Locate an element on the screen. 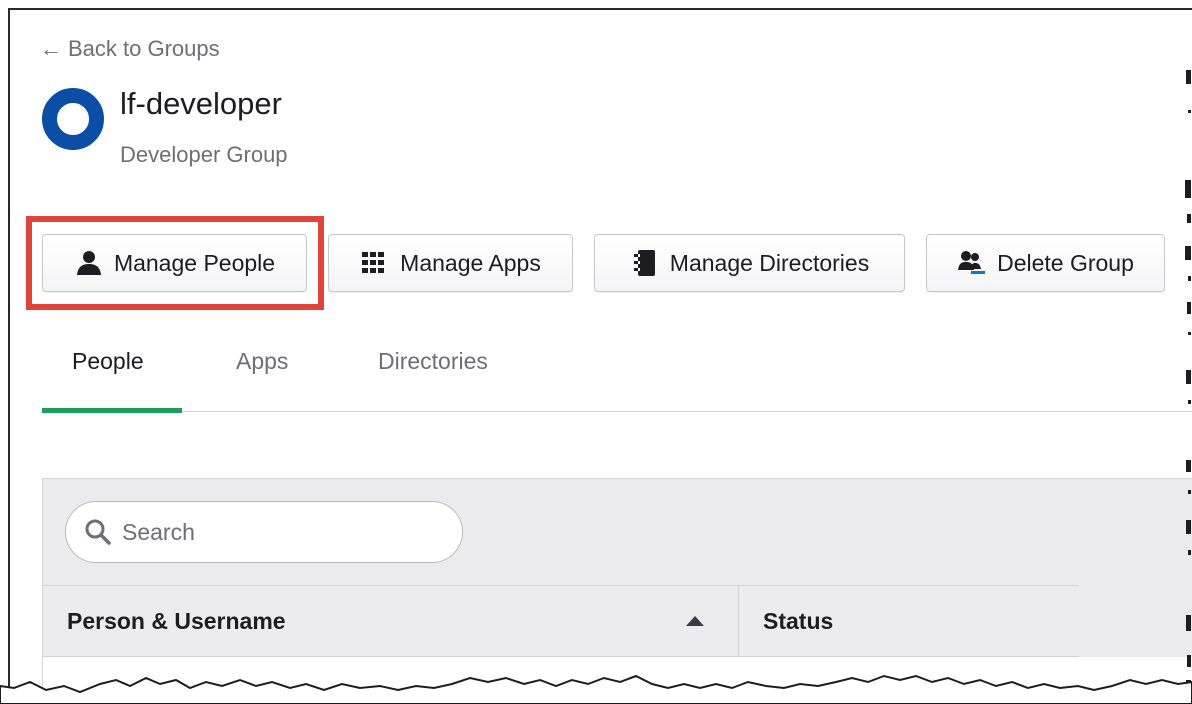 Image resolution: width=1192 pixels, height=704 pixels. active-tab-indicator is located at coordinates (112, 410).